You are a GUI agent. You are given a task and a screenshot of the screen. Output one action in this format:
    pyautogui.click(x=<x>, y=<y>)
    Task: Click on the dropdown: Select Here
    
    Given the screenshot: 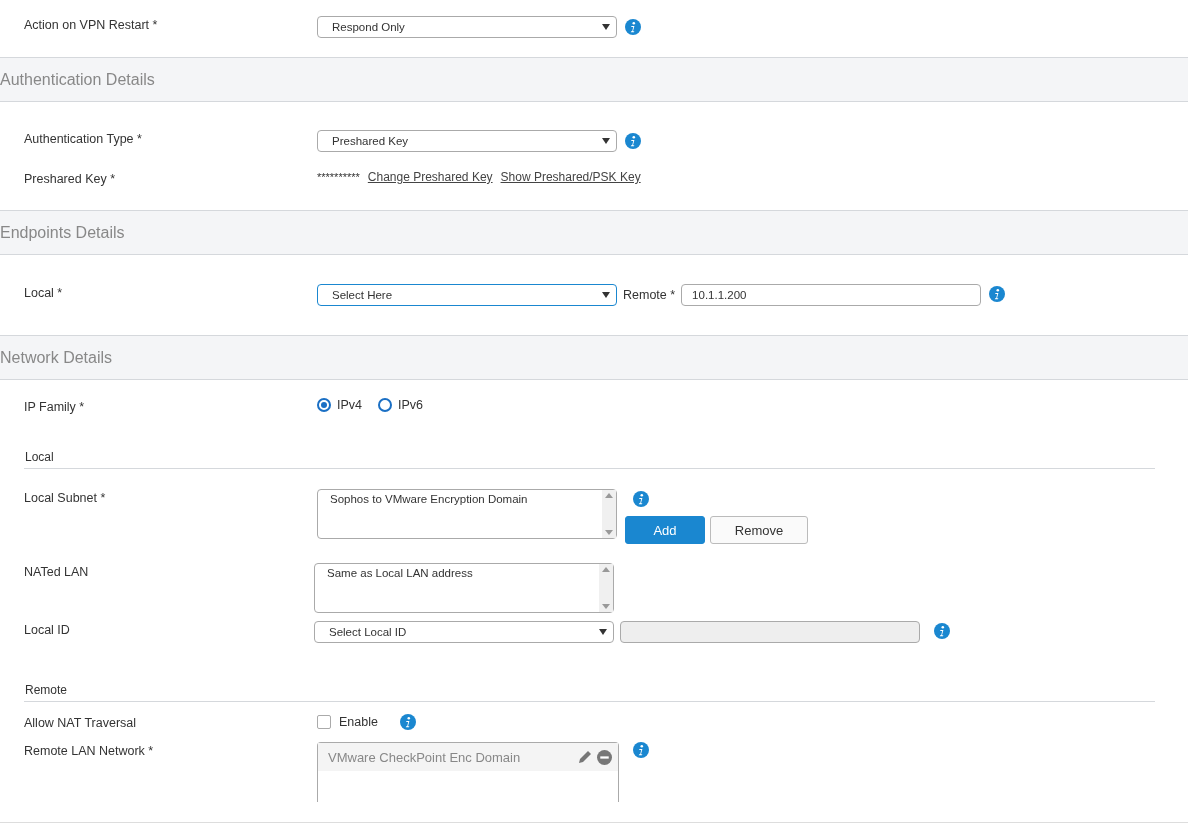 What is the action you would take?
    pyautogui.click(x=467, y=295)
    